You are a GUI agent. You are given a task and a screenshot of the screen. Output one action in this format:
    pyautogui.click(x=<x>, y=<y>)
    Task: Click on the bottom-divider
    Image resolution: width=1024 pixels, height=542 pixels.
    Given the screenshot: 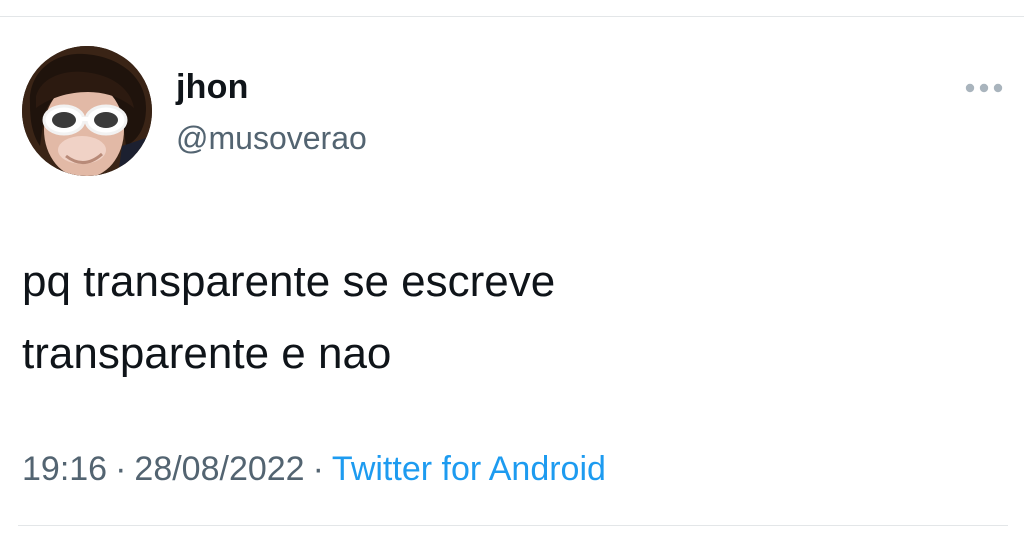 What is the action you would take?
    pyautogui.click(x=513, y=525)
    